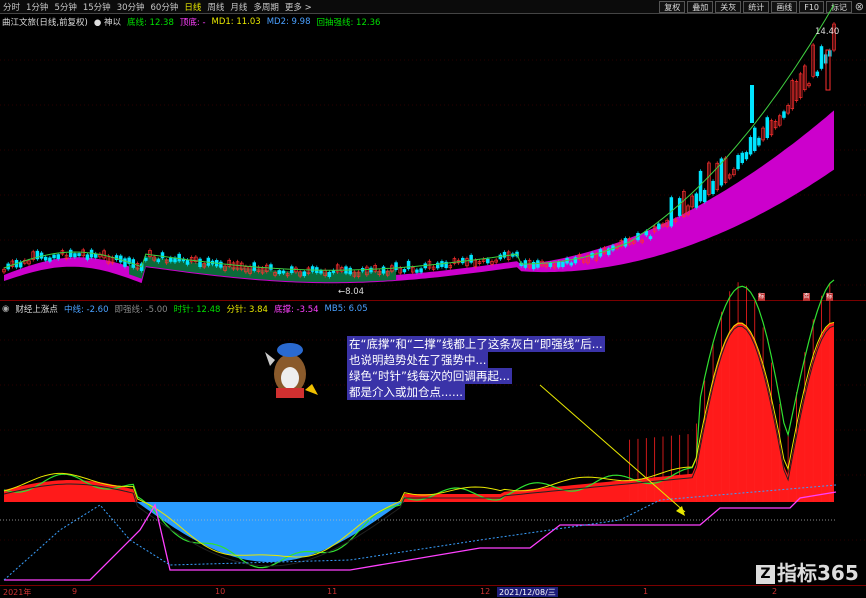  I want to click on toolbar-button-2: 关灰, so click(728, 7).